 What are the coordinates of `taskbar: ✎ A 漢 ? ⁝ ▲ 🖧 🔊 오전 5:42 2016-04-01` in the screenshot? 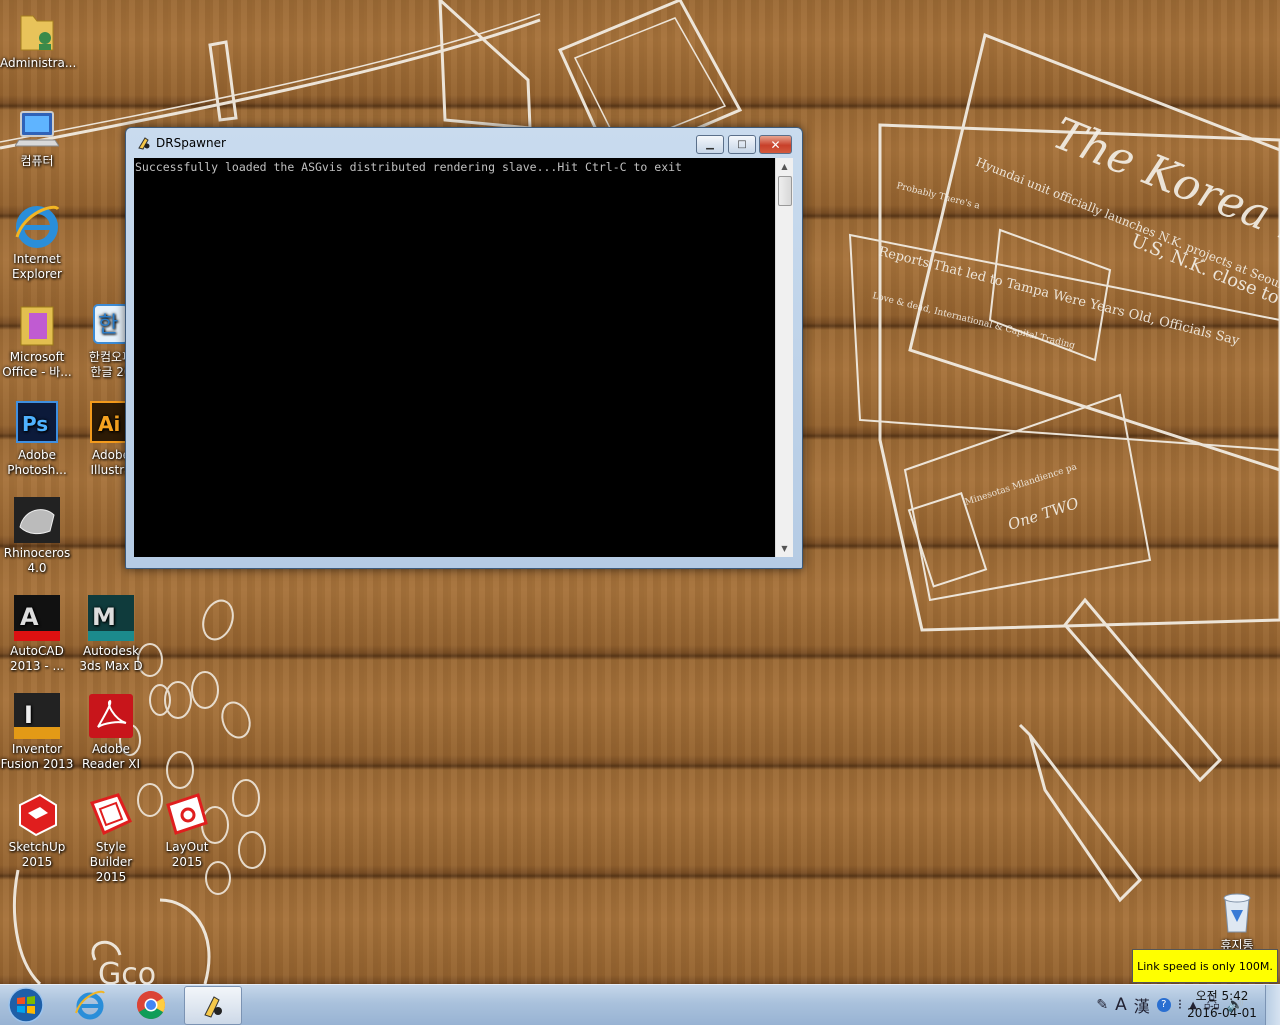 It's located at (640, 1004).